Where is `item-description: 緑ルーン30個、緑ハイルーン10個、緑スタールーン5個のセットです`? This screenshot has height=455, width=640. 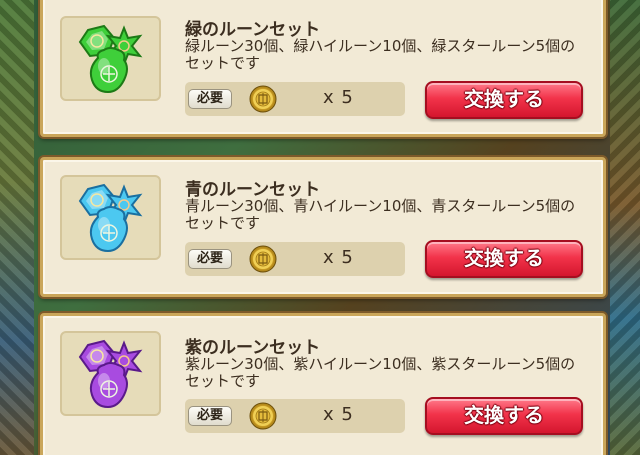 item-description: 緑ルーン30個、緑ハイルーン10個、緑スタールーン5個のセットです is located at coordinates (380, 54).